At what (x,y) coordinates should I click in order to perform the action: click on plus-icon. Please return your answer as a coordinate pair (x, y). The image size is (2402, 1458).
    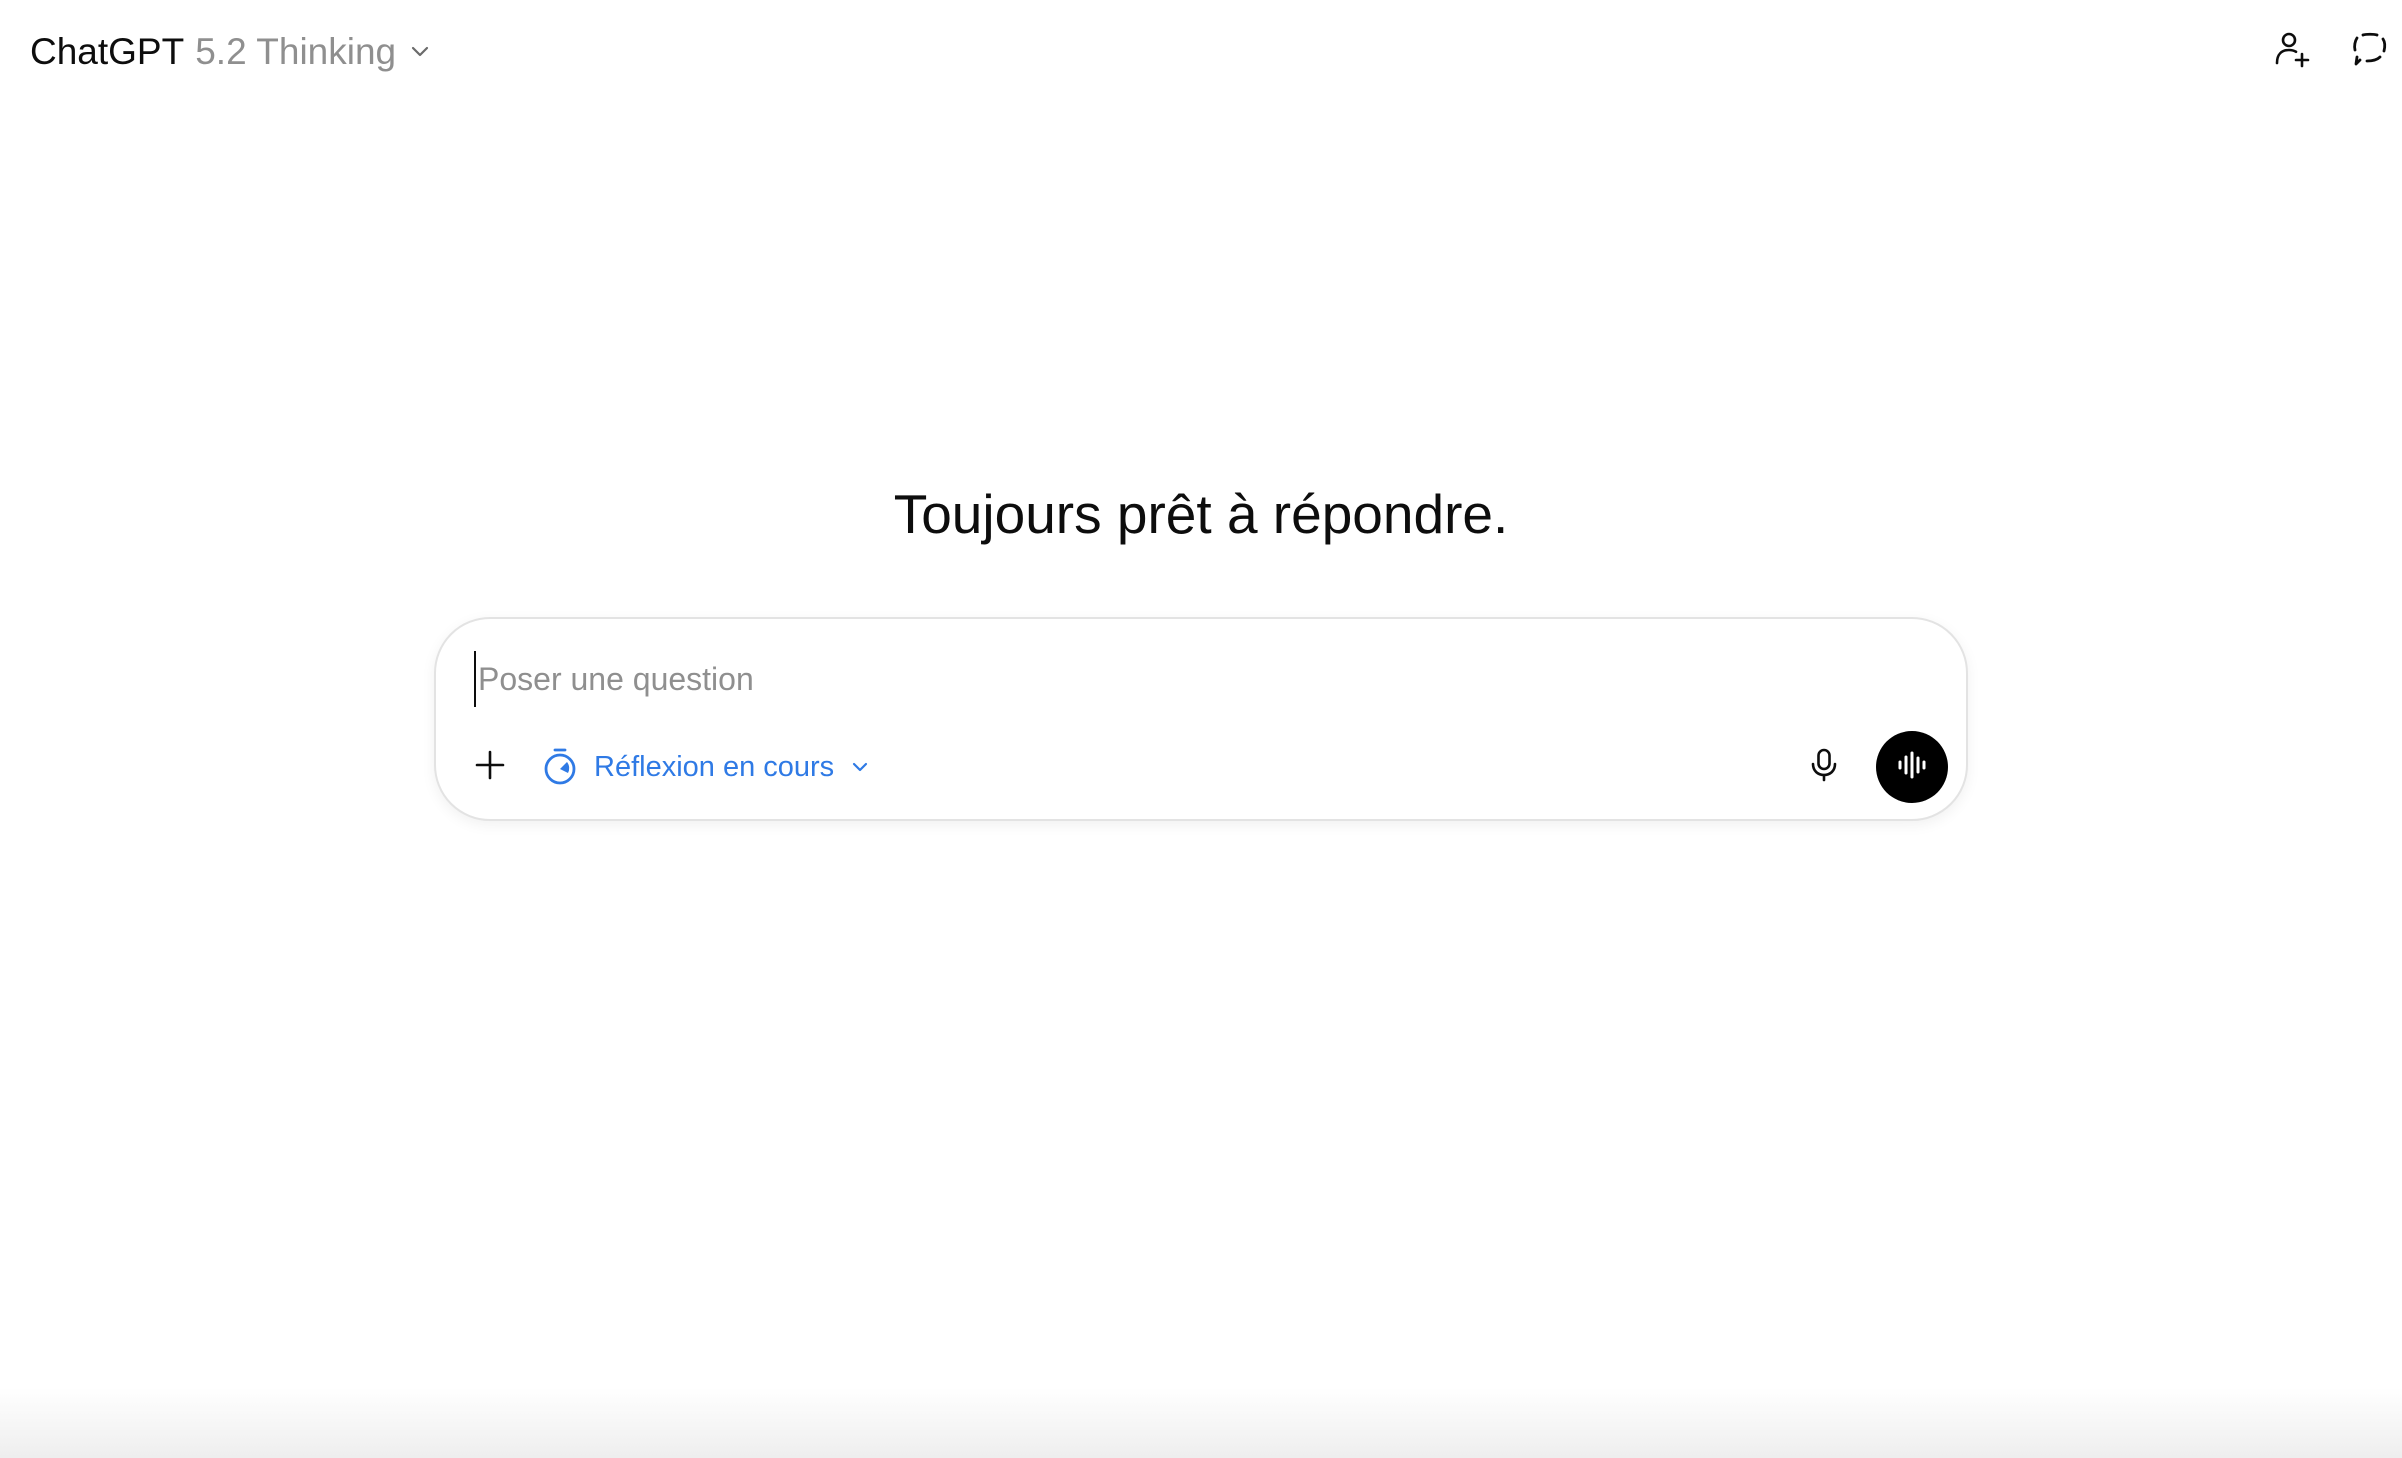
    Looking at the image, I should click on (490, 767).